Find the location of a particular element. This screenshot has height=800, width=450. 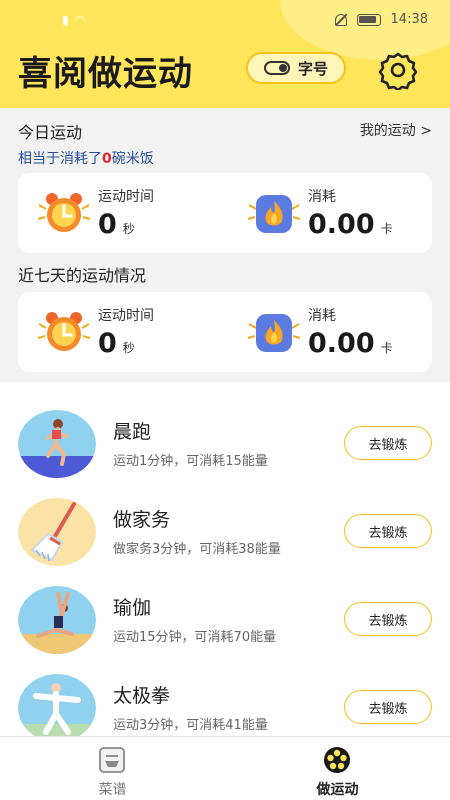

status-left-icons: ▮ ◠ is located at coordinates (73, 20).